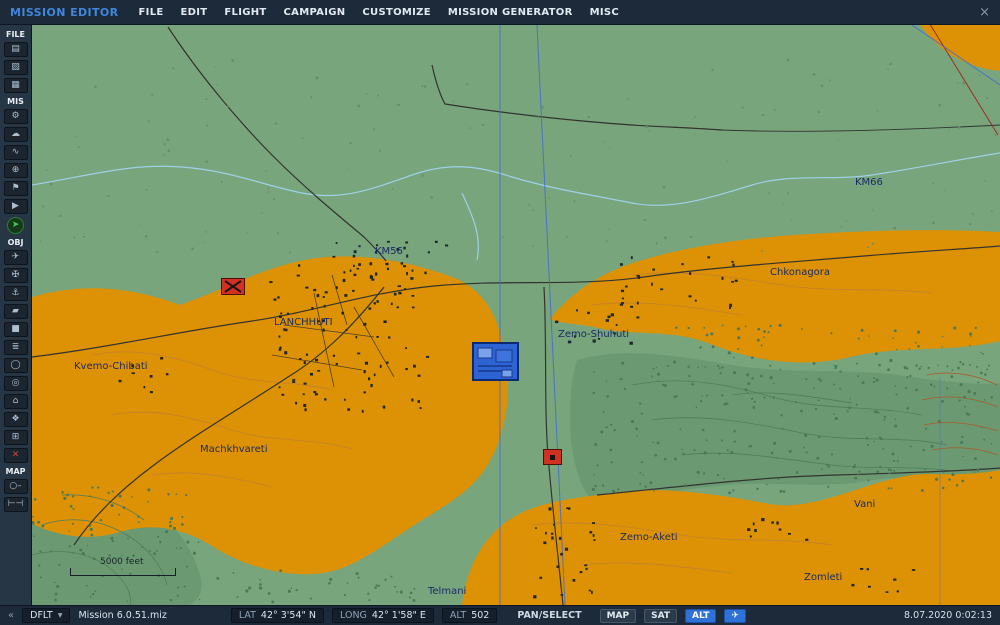  What do you see at coordinates (123, 572) in the screenshot?
I see `map-scale-bar` at bounding box center [123, 572].